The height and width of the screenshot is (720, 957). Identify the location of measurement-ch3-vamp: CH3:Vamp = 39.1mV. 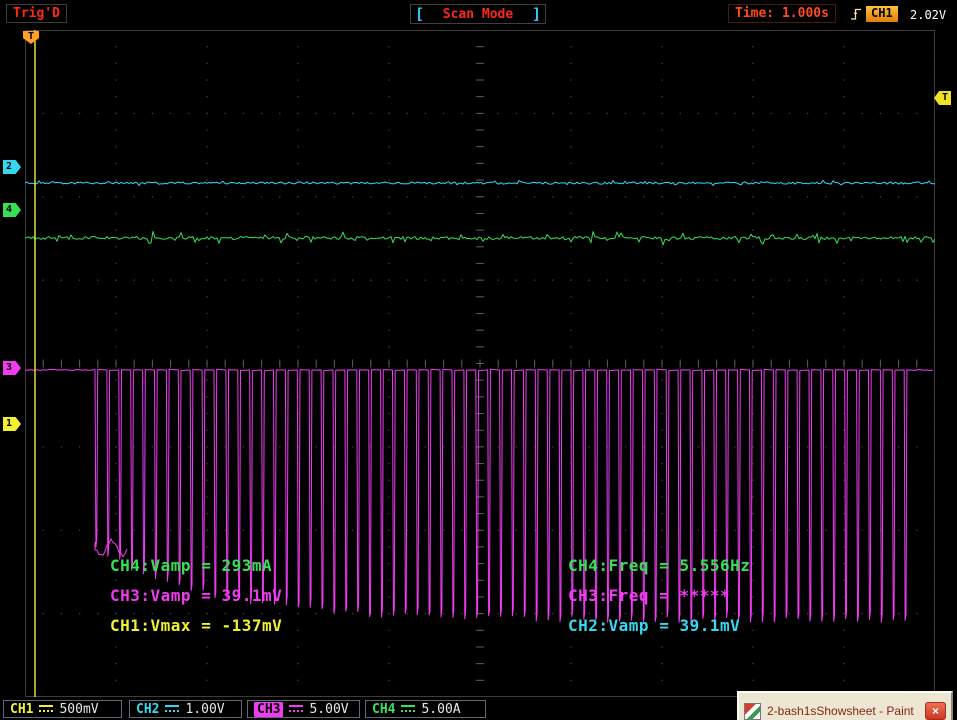
(196, 595).